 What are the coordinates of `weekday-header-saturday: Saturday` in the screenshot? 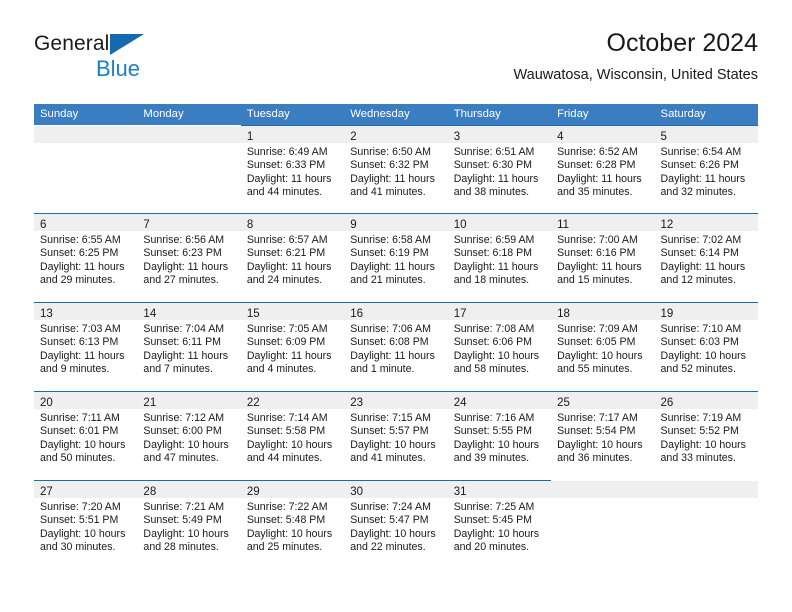 It's located at (683, 114).